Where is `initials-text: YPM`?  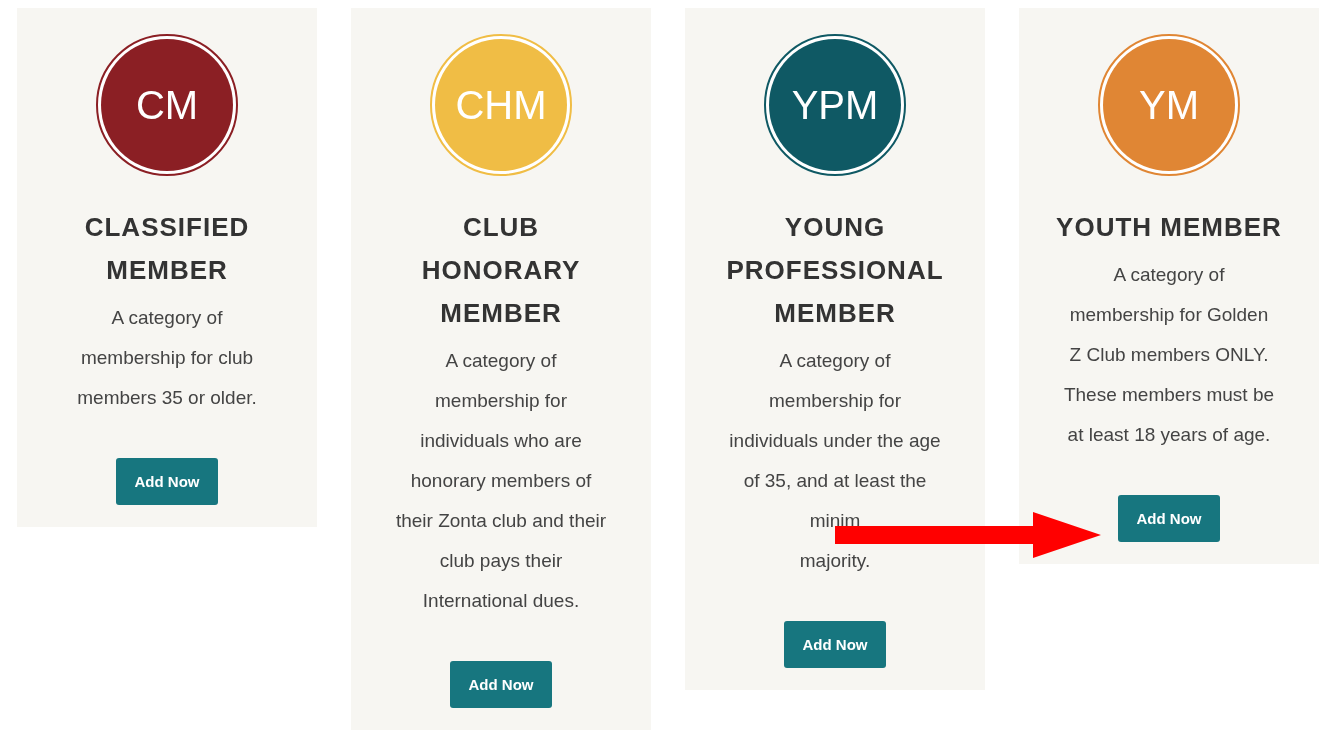 initials-text: YPM is located at coordinates (835, 105).